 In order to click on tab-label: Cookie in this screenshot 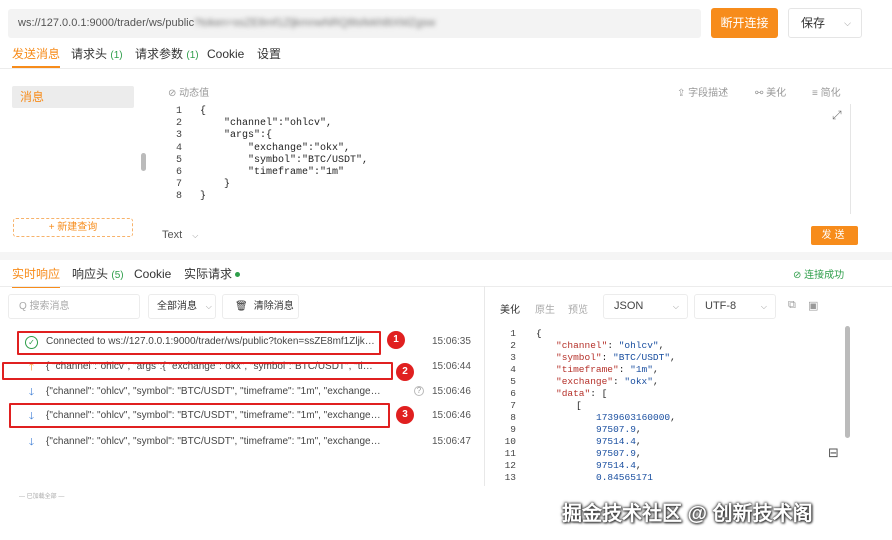, I will do `click(226, 54)`.